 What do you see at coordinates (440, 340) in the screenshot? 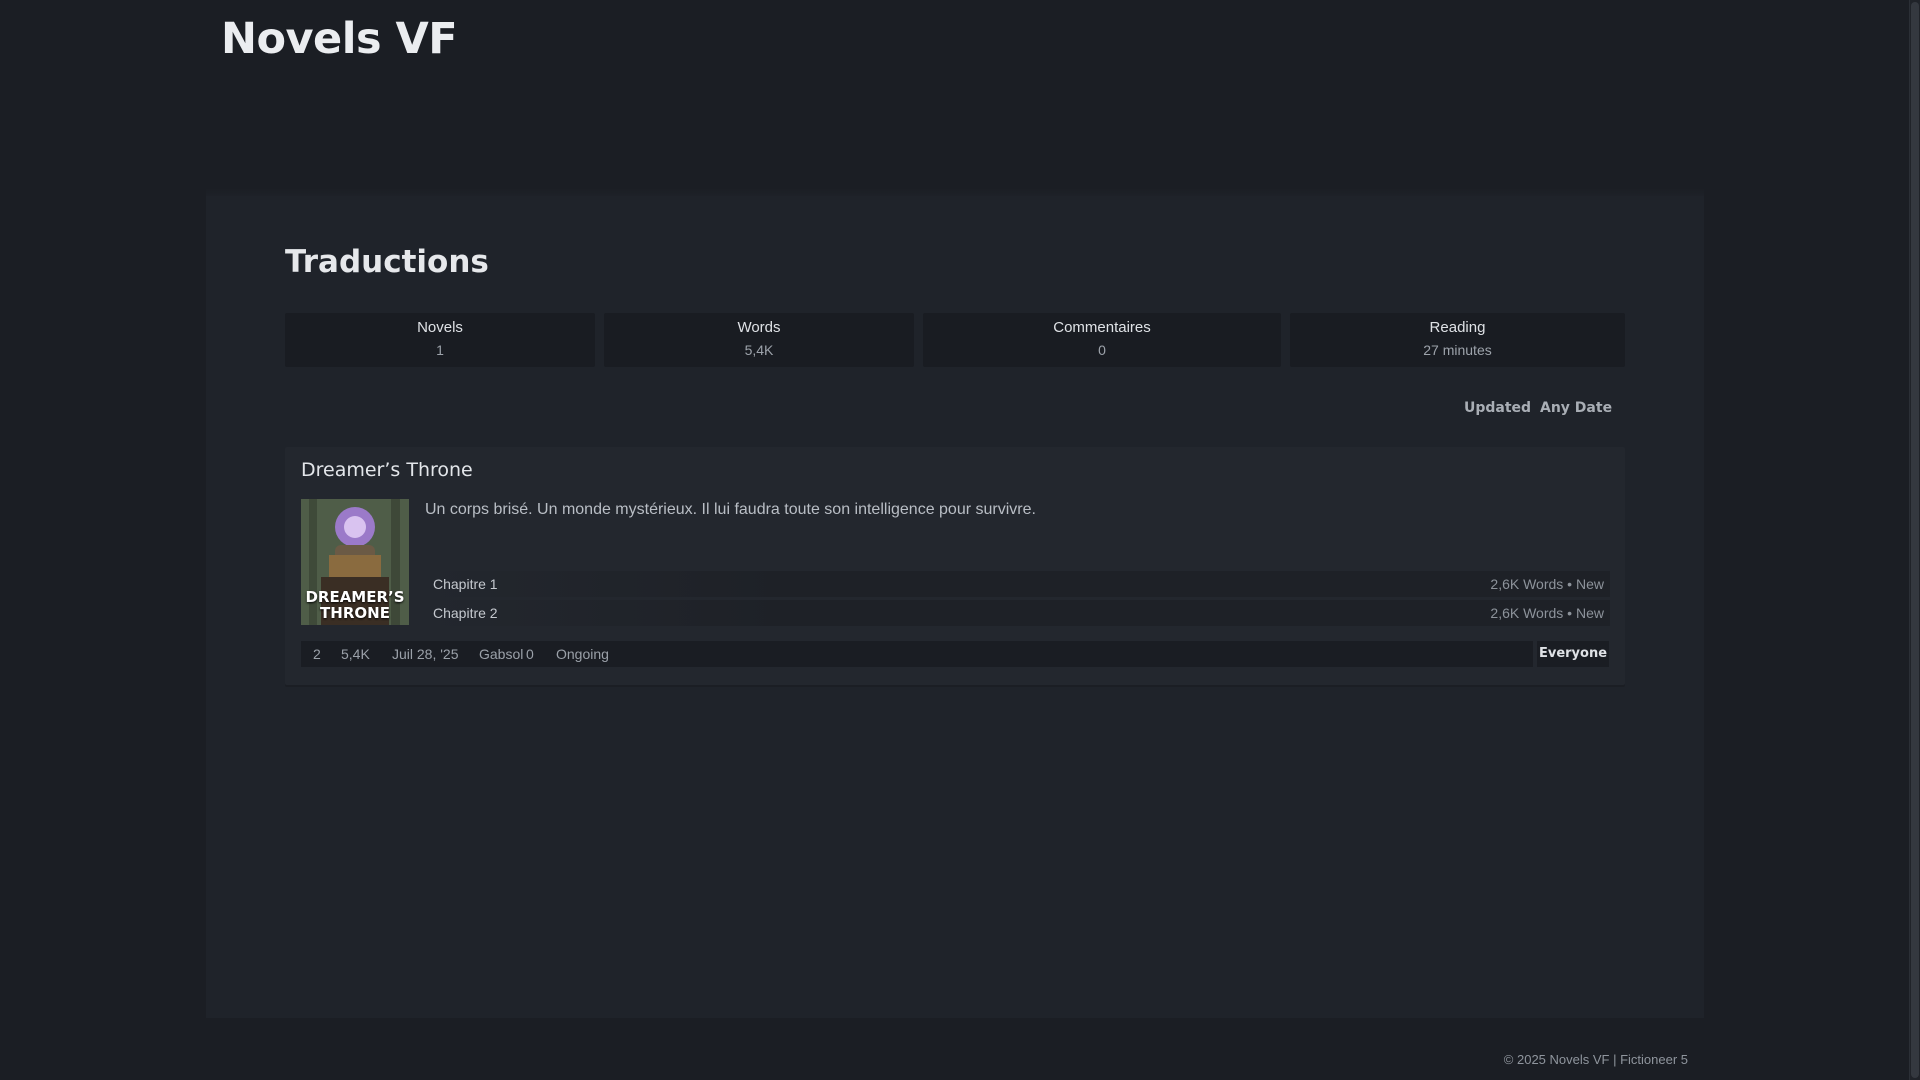
I see `stat-novels: Novels 1` at bounding box center [440, 340].